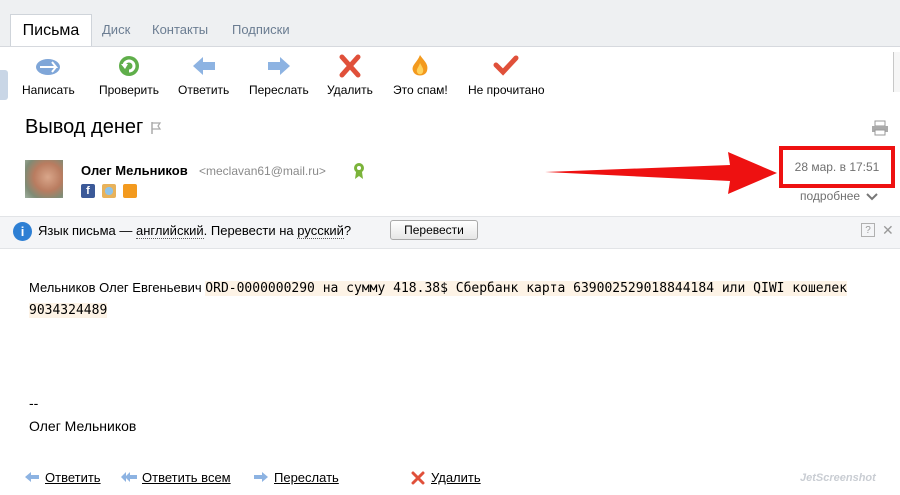 The width and height of the screenshot is (900, 495). Describe the element at coordinates (347, 230) in the screenshot. I see `lang-suffix: ?` at that location.